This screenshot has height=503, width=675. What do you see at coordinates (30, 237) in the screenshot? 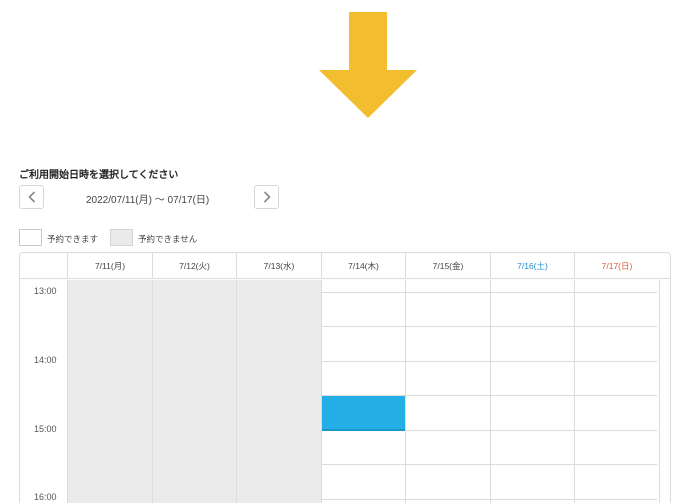
I see `legend-available-swatch` at bounding box center [30, 237].